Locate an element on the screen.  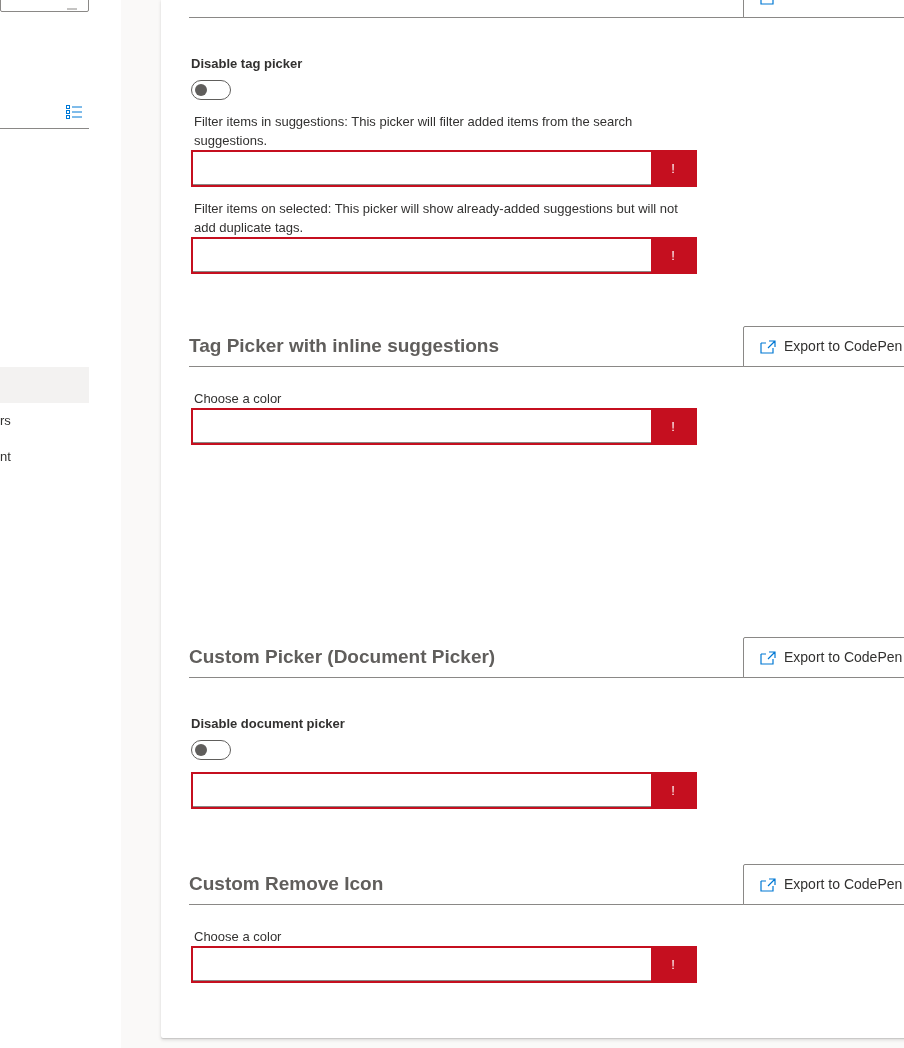
section-title: Custom Picker (Document Picker) is located at coordinates (342, 657).